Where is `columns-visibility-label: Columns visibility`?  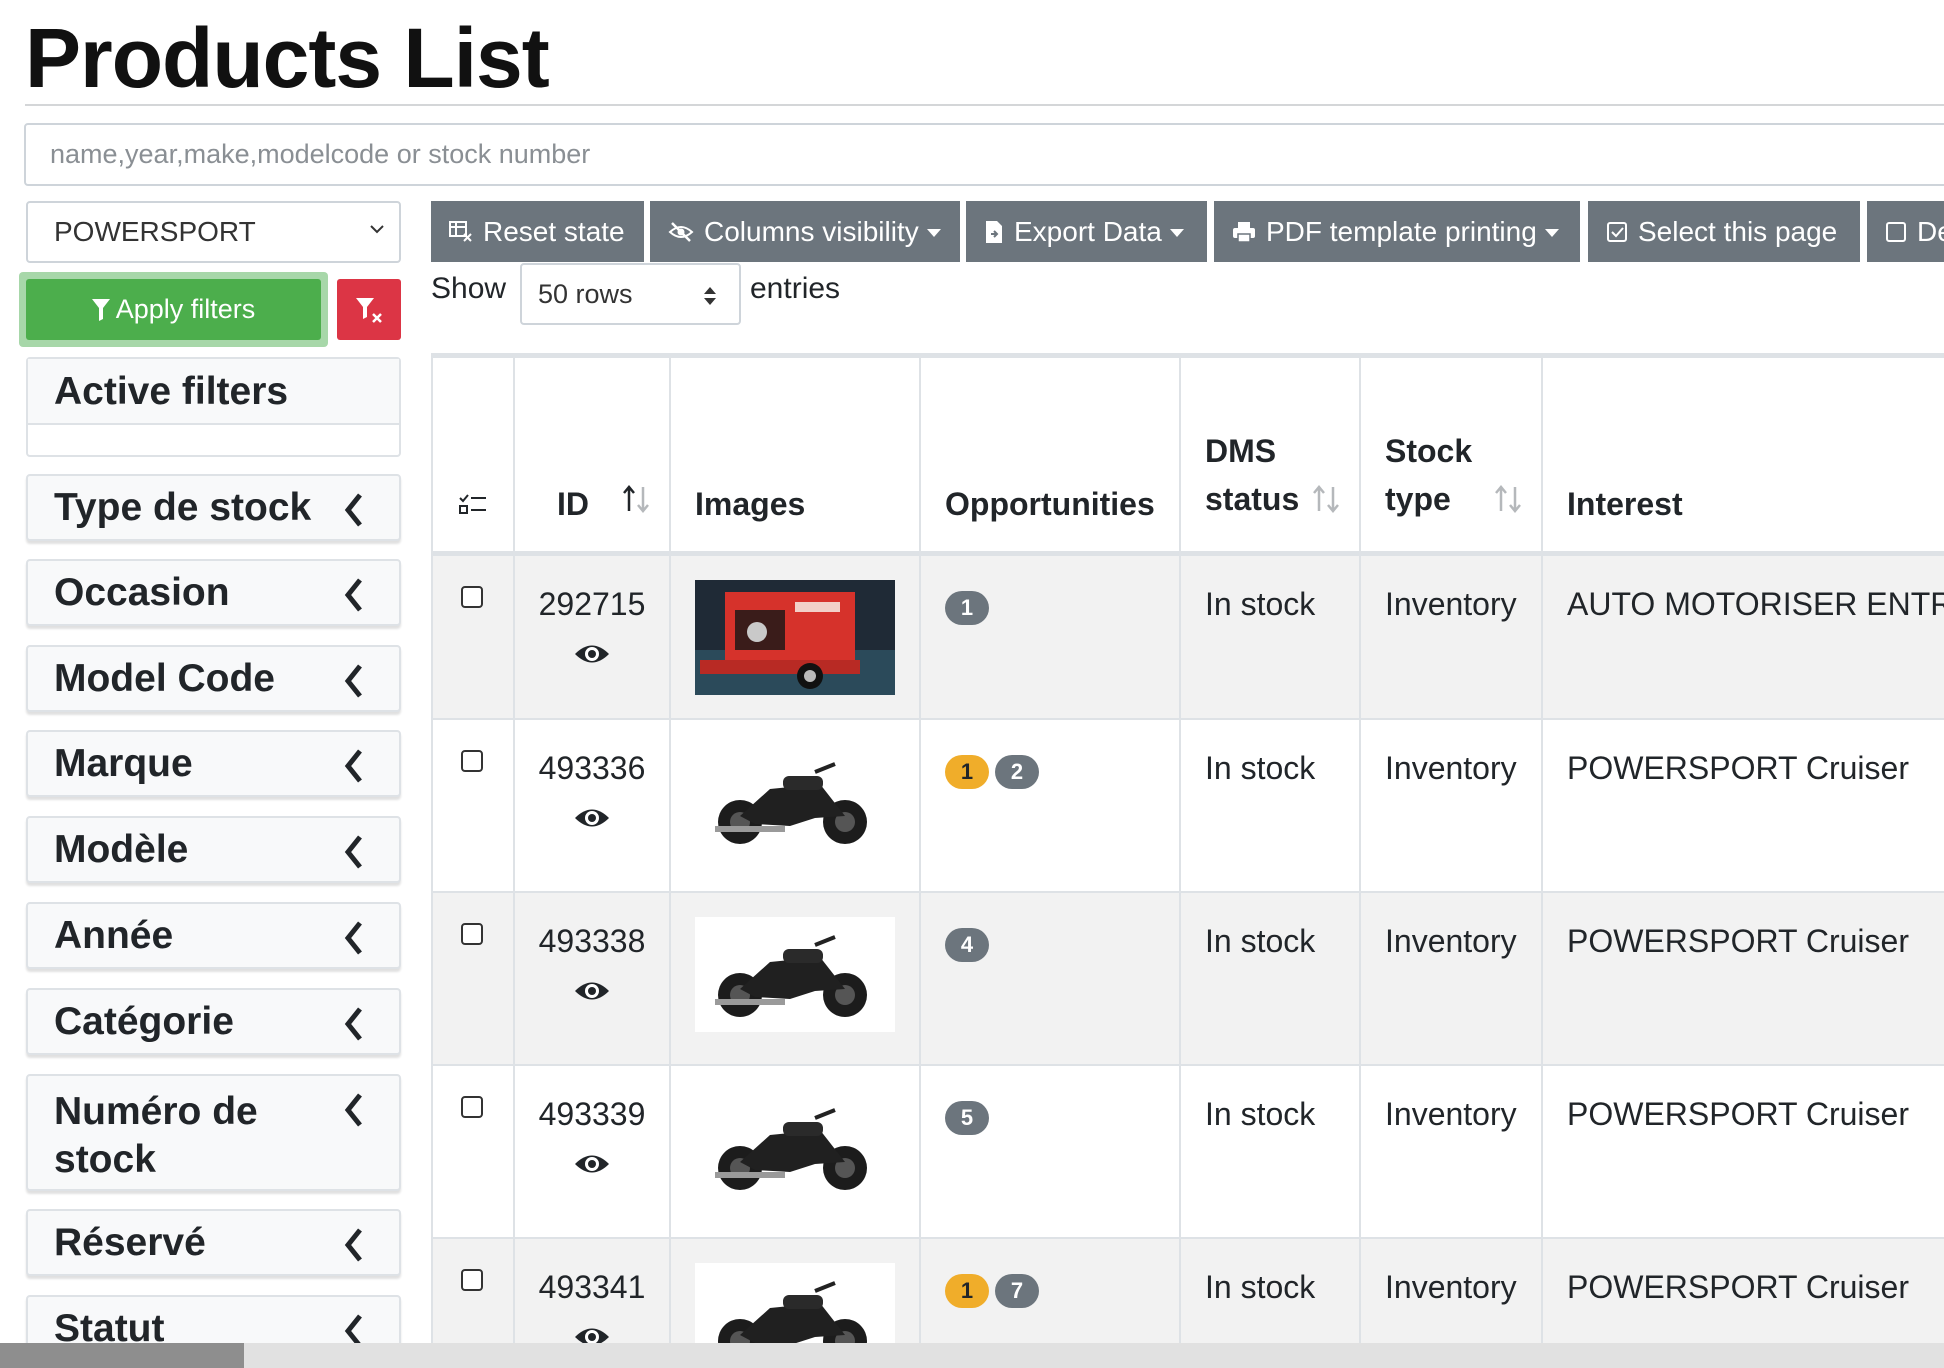
columns-visibility-label: Columns visibility is located at coordinates (811, 231).